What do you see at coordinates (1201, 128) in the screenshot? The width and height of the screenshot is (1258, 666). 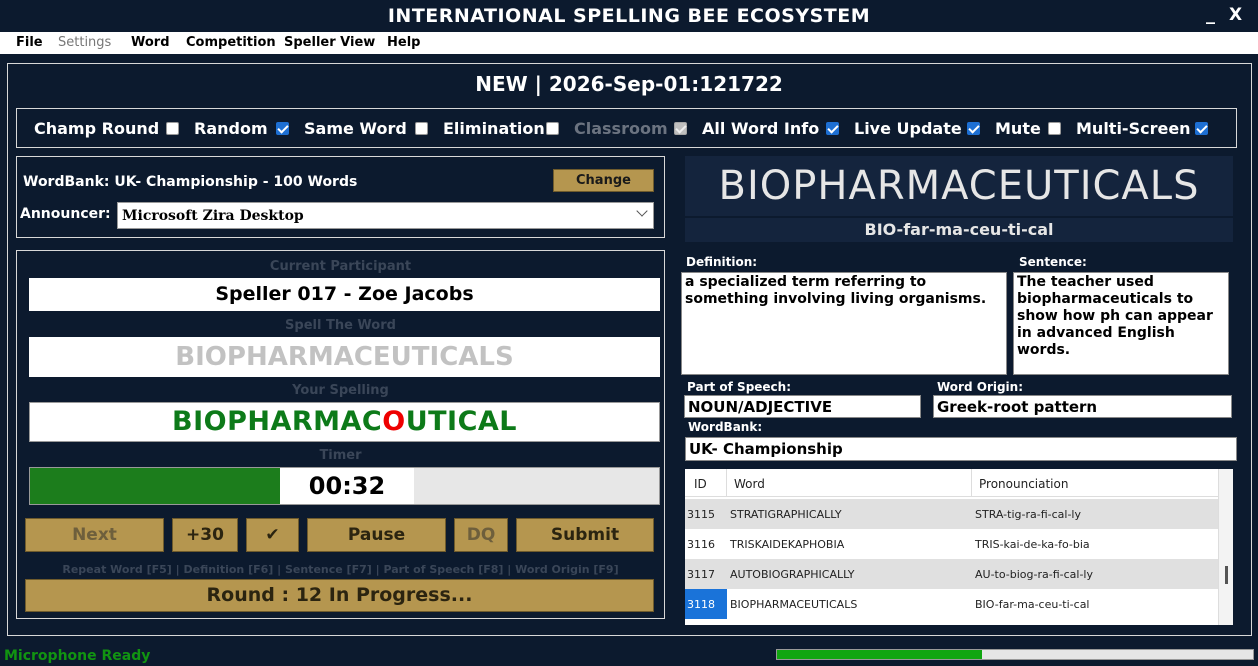 I see `option-multi-screen-checkbox` at bounding box center [1201, 128].